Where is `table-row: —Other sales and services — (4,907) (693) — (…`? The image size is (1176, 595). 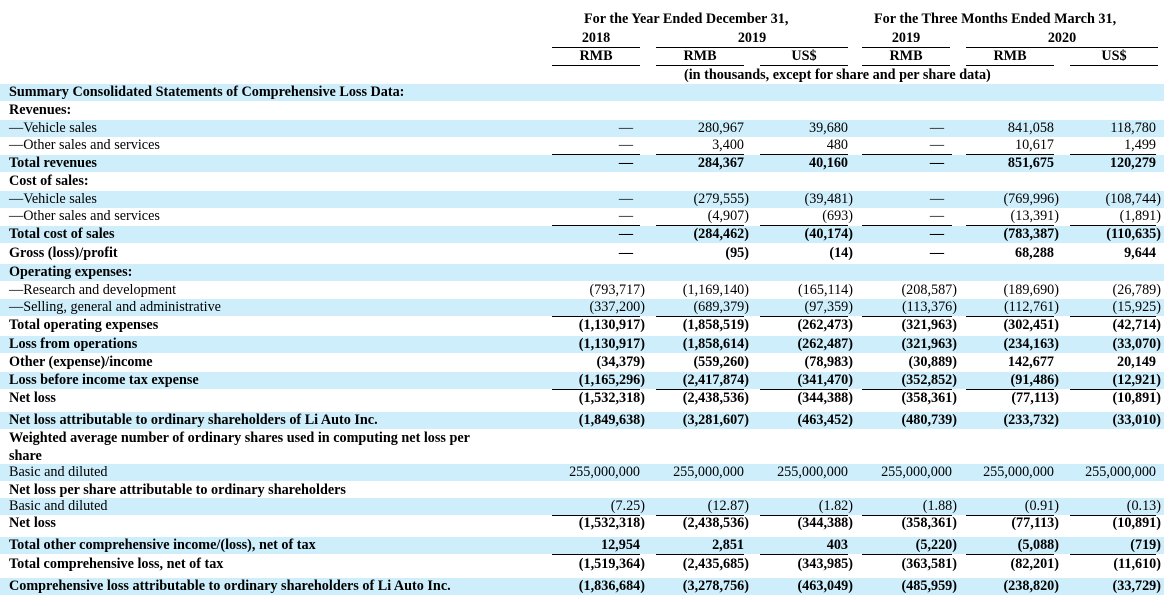
table-row: —Other sales and services — (4,907) (693) — (… is located at coordinates (582, 216).